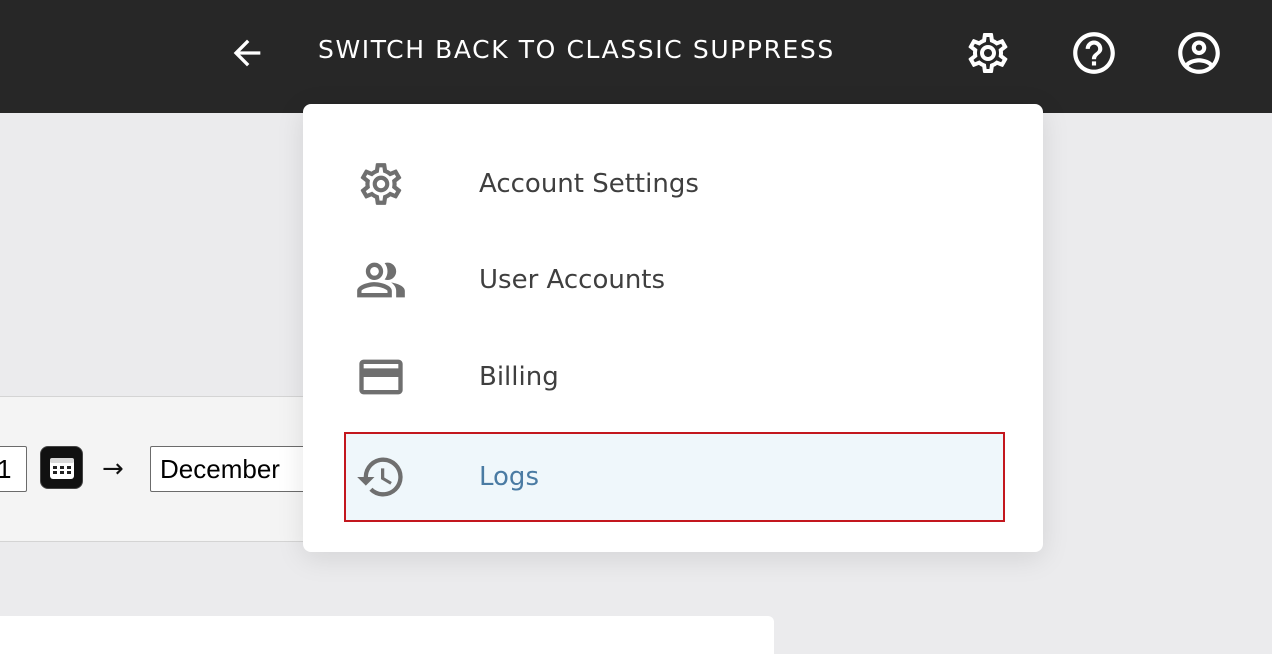 The height and width of the screenshot is (654, 1272). I want to click on calendar-icon, so click(61, 468).